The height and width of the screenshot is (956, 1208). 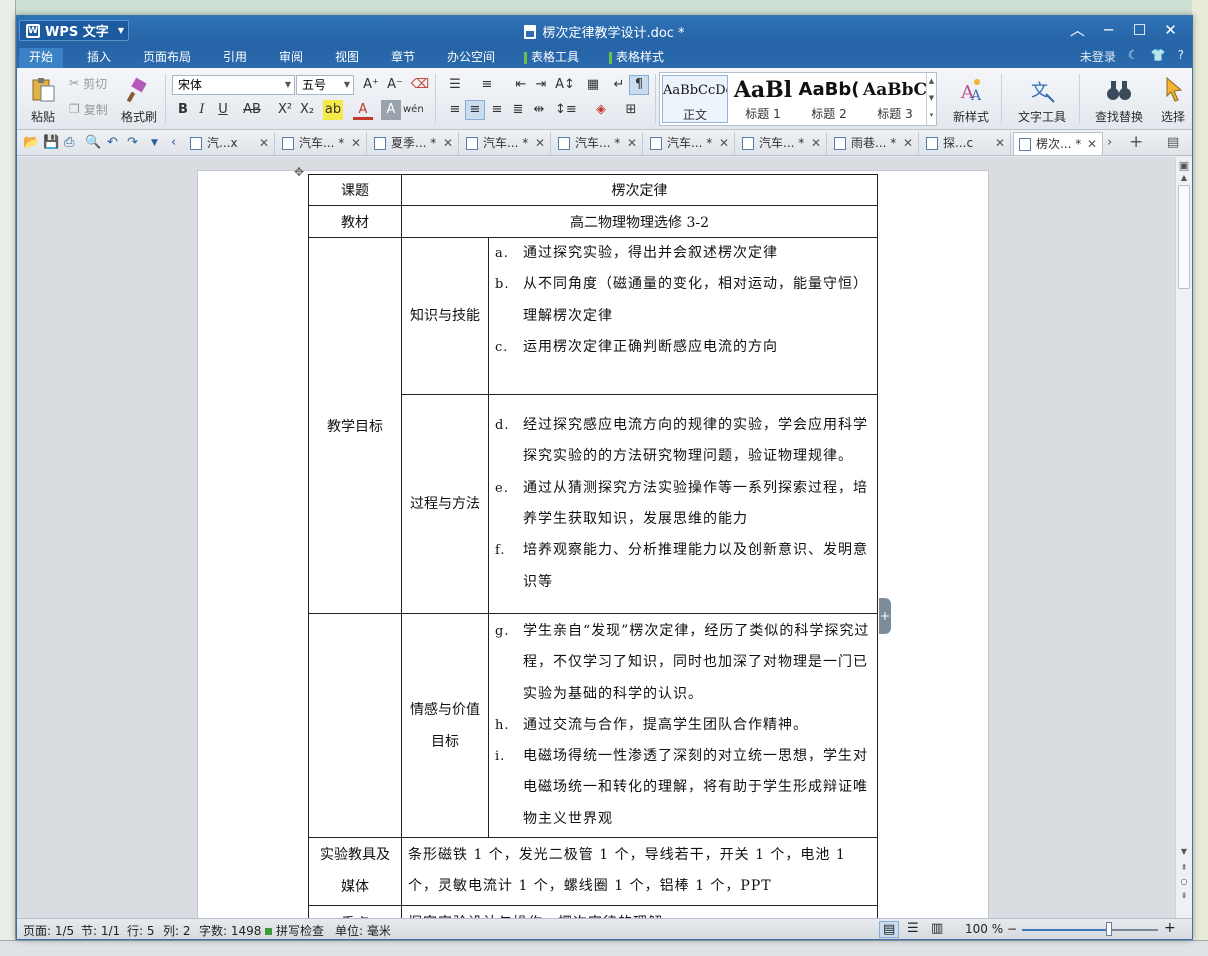 I want to click on select-browse-icon: ○, so click(x=1184, y=881).